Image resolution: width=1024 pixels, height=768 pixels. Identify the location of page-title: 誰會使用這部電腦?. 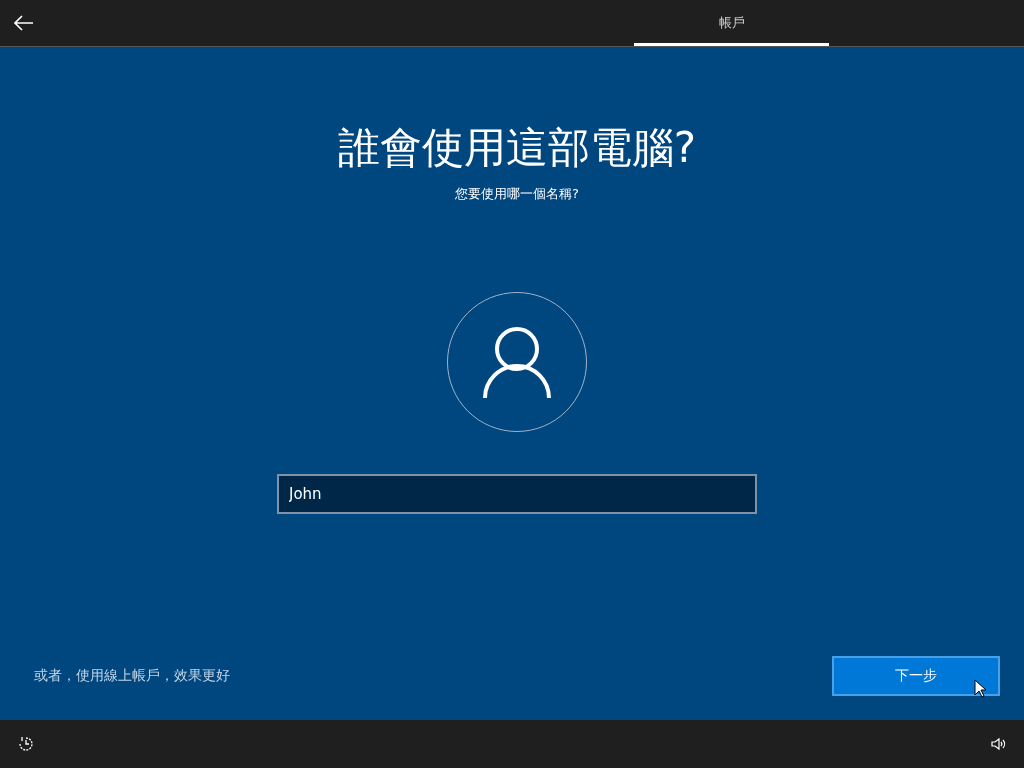
(517, 148).